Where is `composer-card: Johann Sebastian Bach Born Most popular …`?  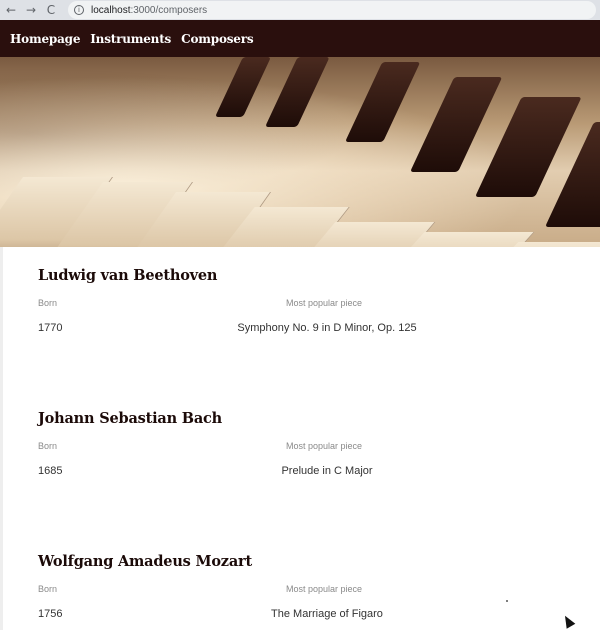
composer-card: Johann Sebastian Bach Born Most popular … is located at coordinates (308, 445).